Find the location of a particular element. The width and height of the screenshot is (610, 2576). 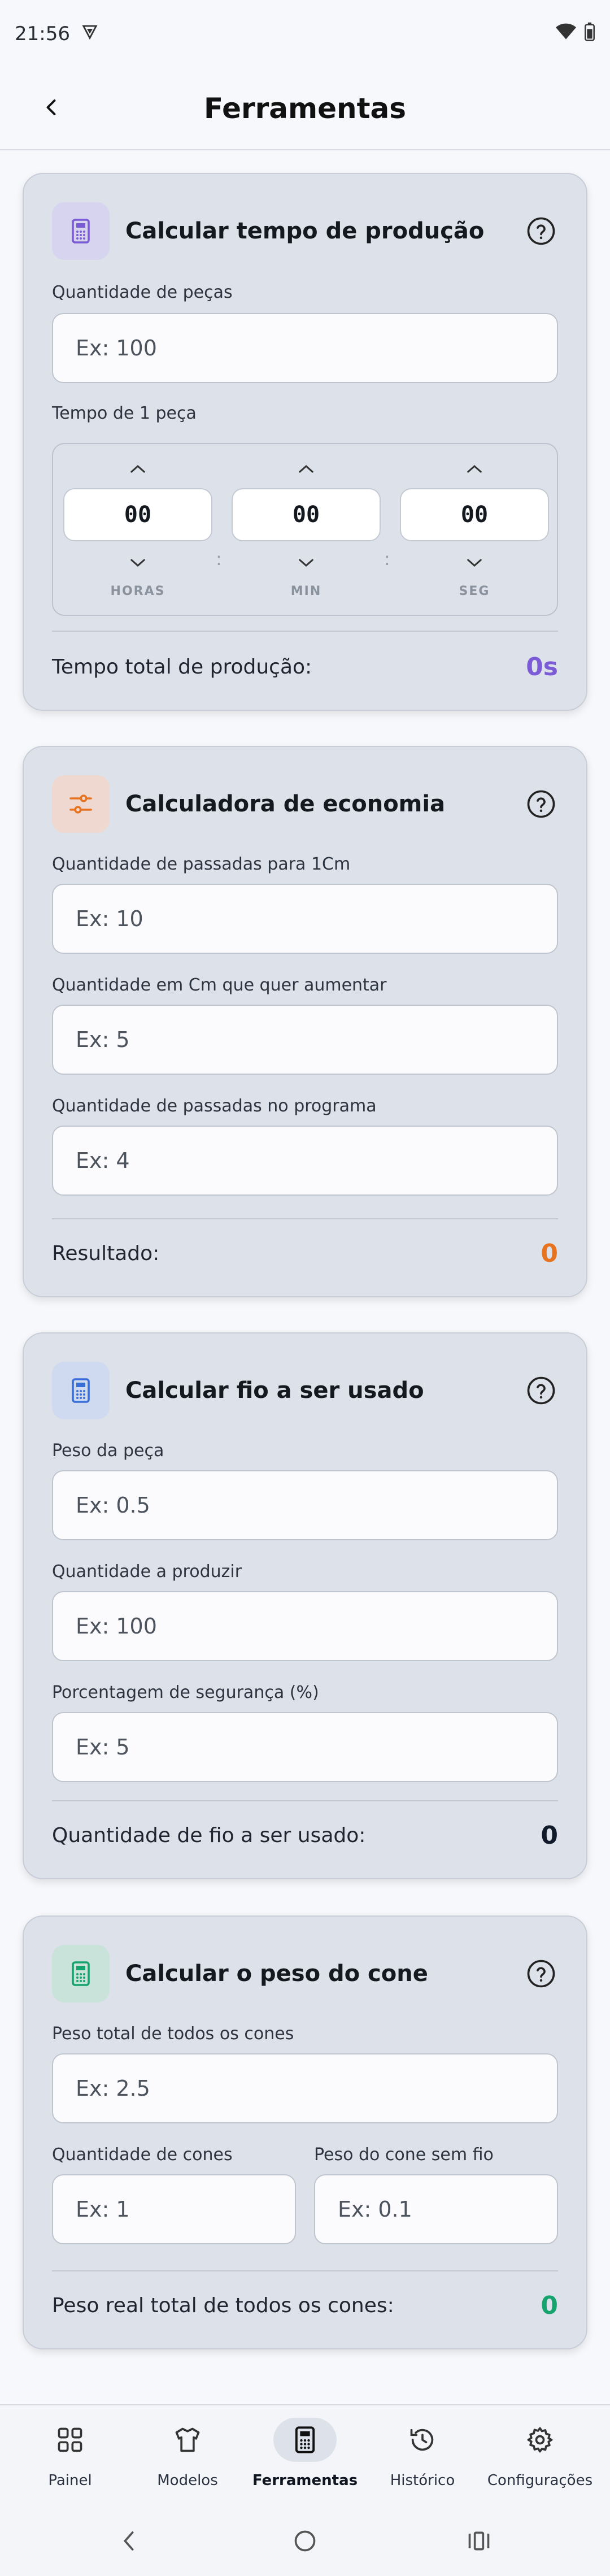

empty-cone-label: Peso do cone sem fio is located at coordinates (404, 2155).